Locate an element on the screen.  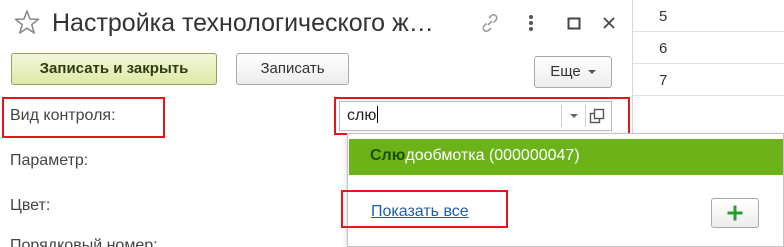
autocomplete-item-rest: дообмотка (000000047) is located at coordinates (492, 155).